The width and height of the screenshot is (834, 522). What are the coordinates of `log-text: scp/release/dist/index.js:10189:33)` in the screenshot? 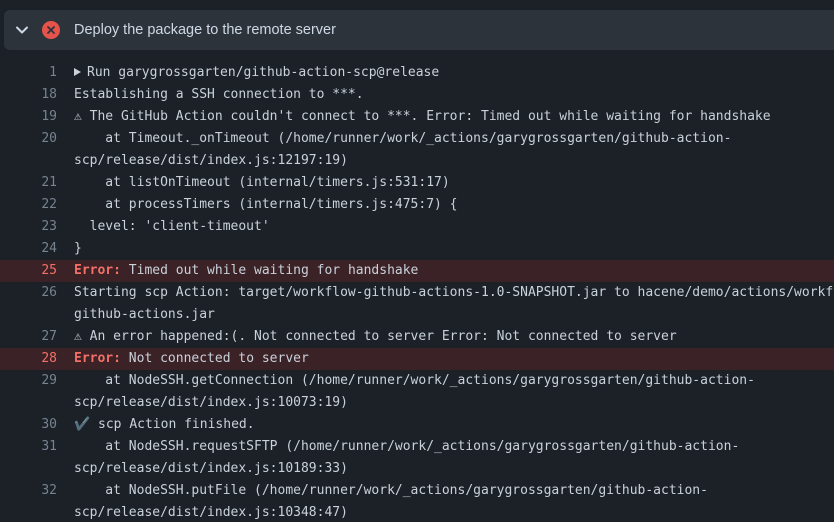 It's located at (211, 469).